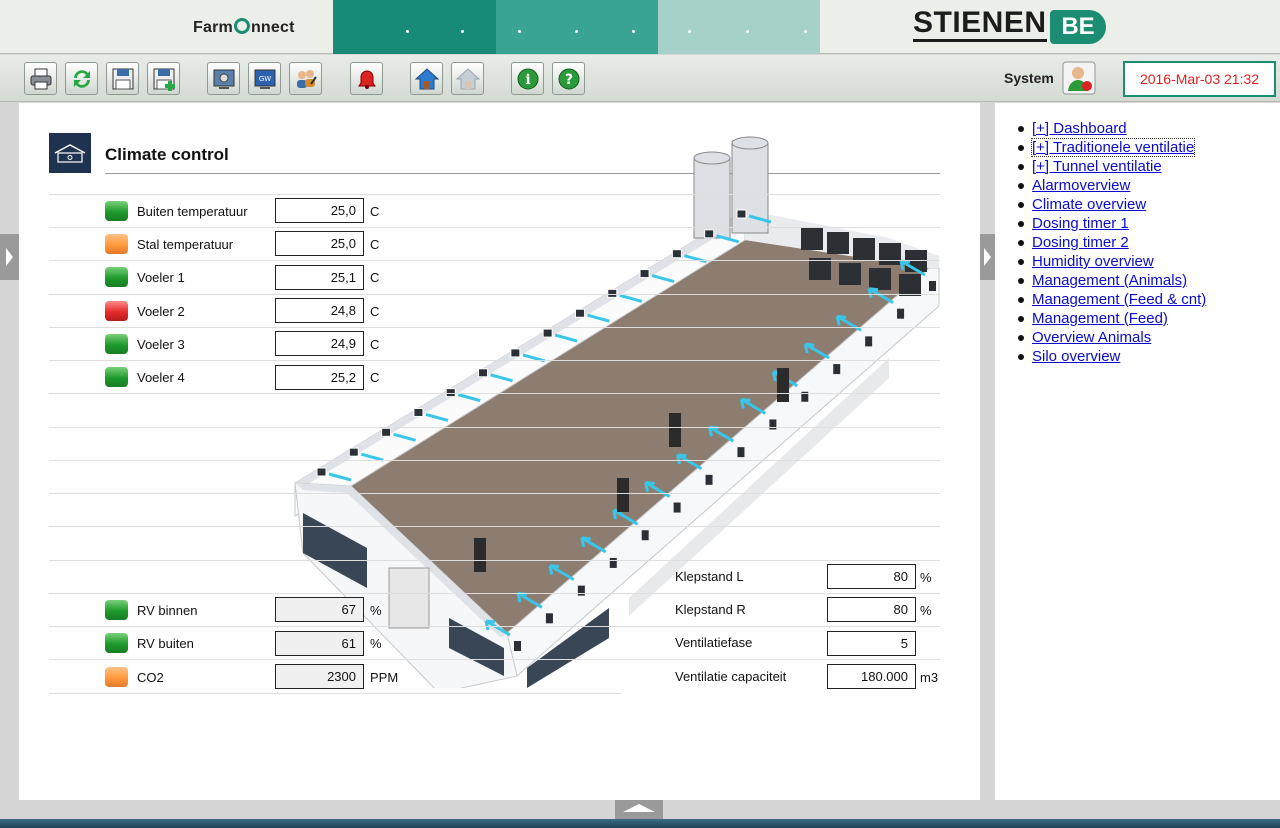 The height and width of the screenshot is (828, 1280). I want to click on users-button, so click(305, 78).